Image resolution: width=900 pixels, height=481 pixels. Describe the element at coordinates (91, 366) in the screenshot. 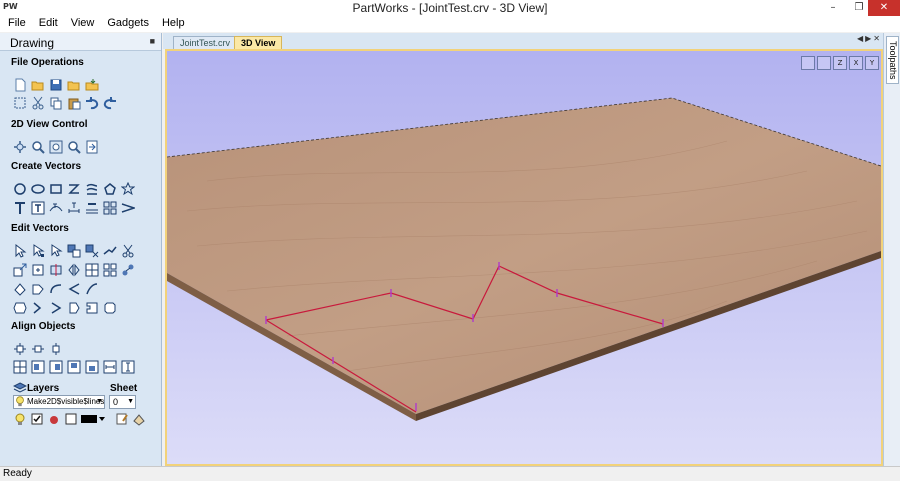

I see `align-bottom-icon` at that location.